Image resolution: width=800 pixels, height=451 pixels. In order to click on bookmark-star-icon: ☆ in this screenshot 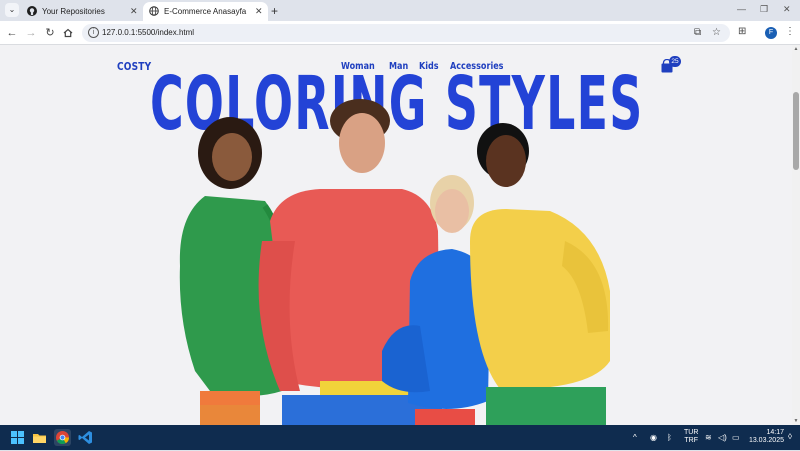, I will do `click(716, 32)`.